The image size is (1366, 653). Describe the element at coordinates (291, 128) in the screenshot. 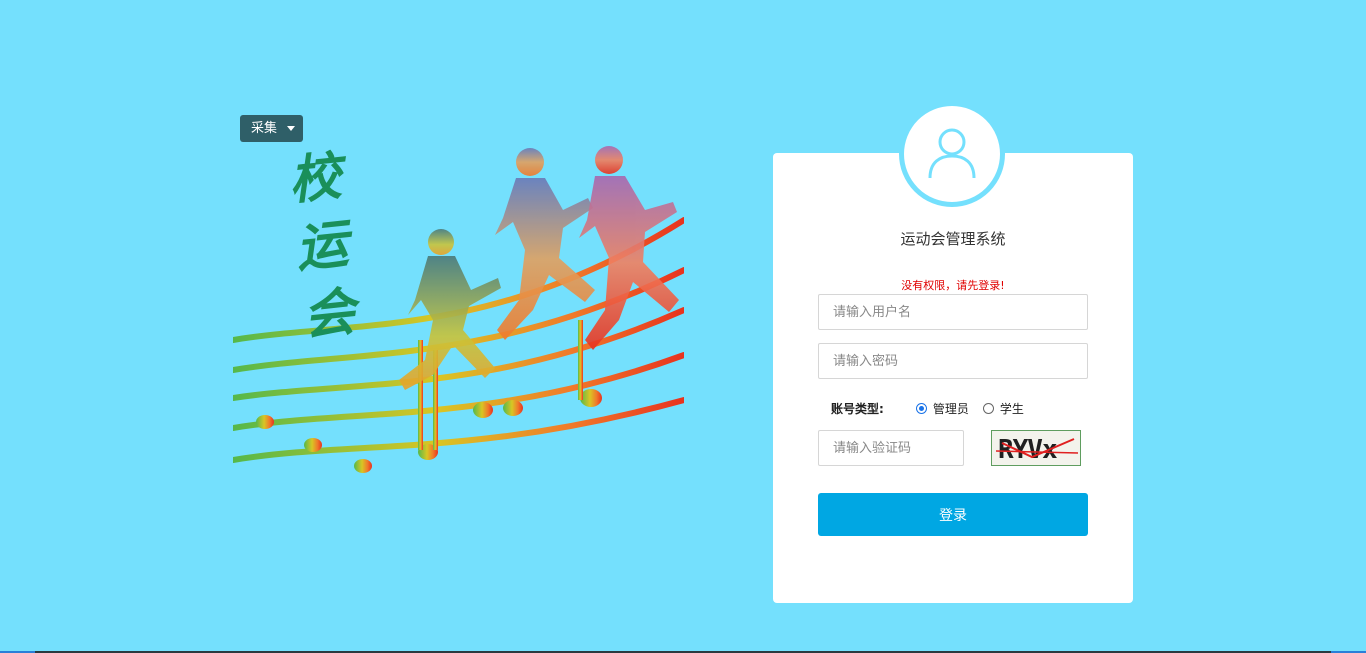

I see `caret-down-icon` at that location.